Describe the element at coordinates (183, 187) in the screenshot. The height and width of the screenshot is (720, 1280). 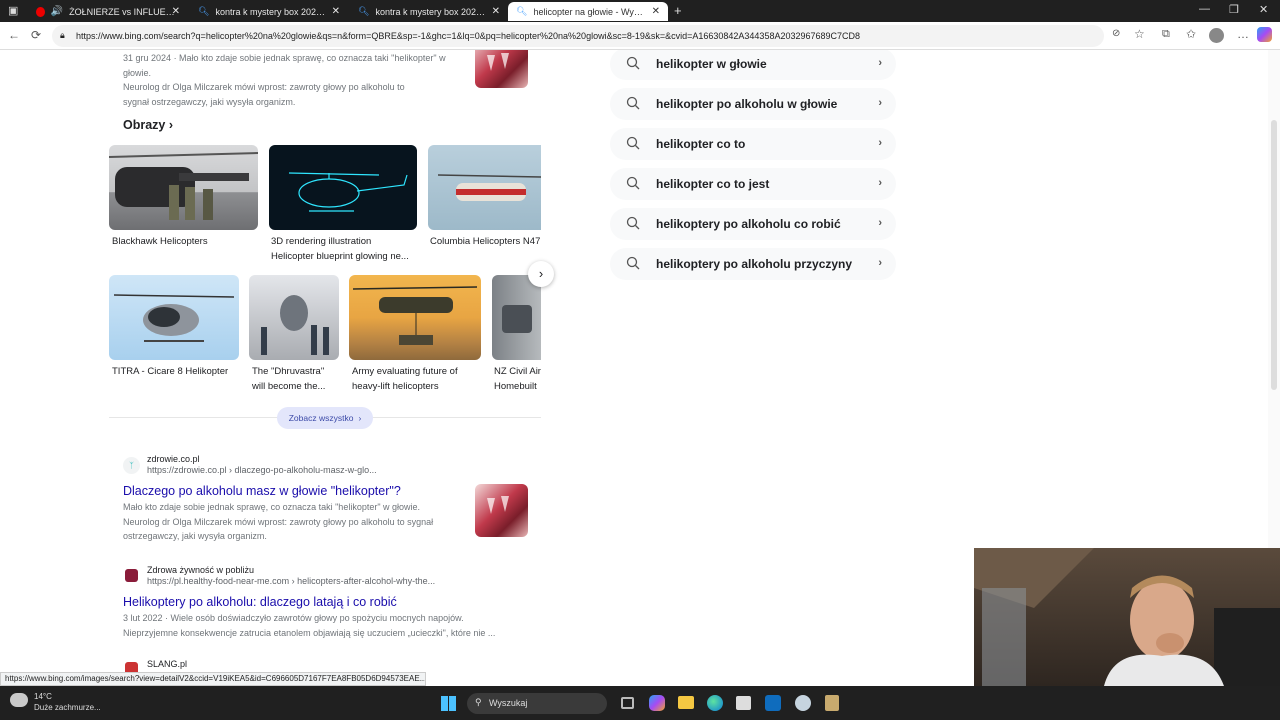
I see `image-blackhawk` at that location.